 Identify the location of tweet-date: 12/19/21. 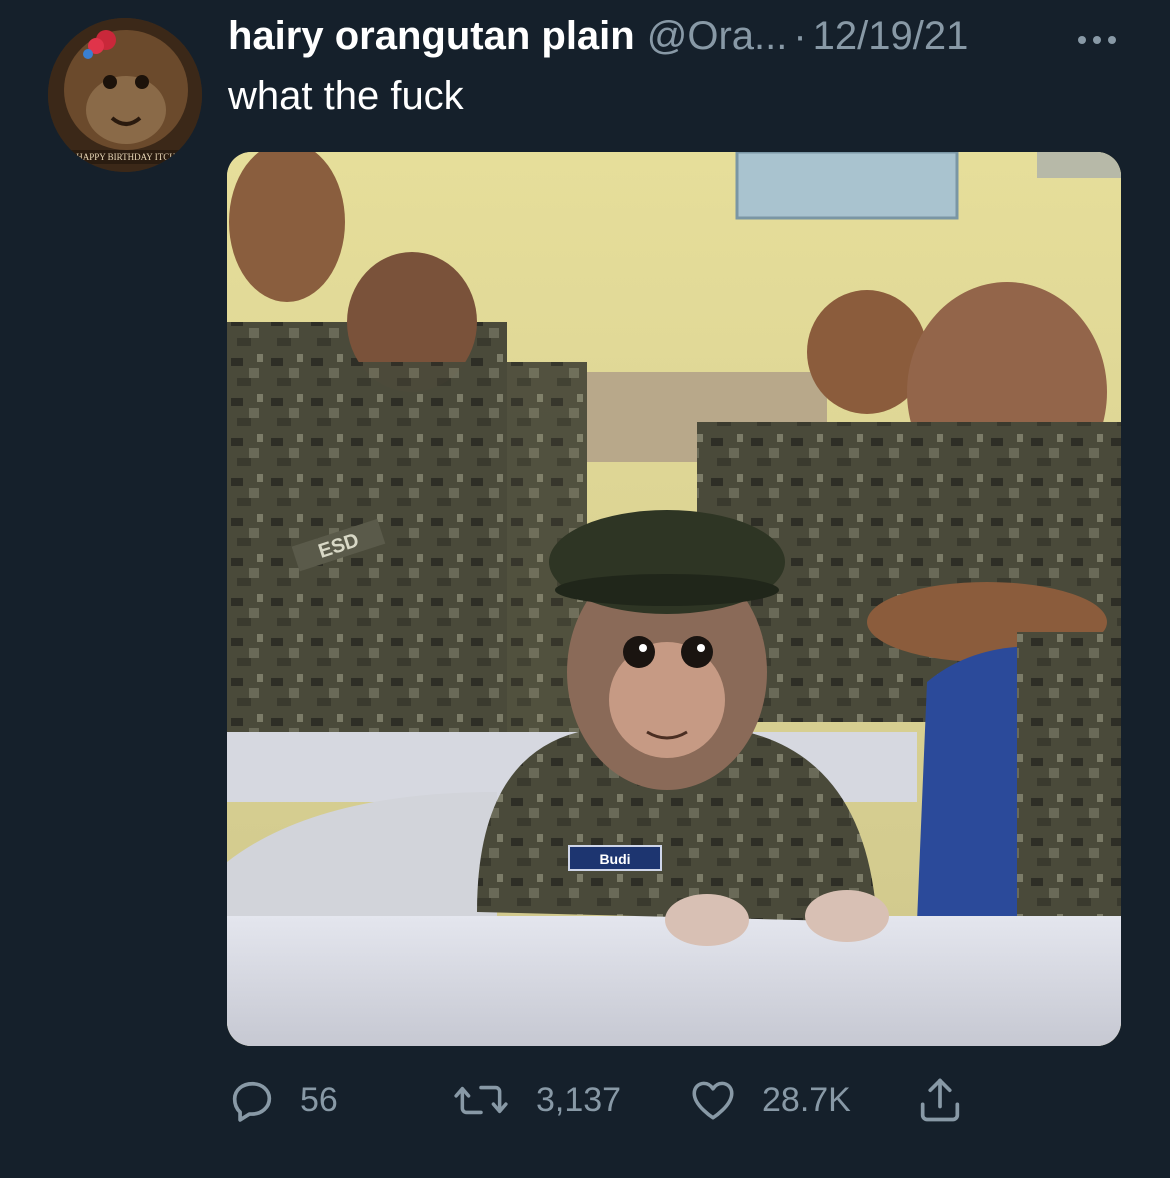
(891, 36).